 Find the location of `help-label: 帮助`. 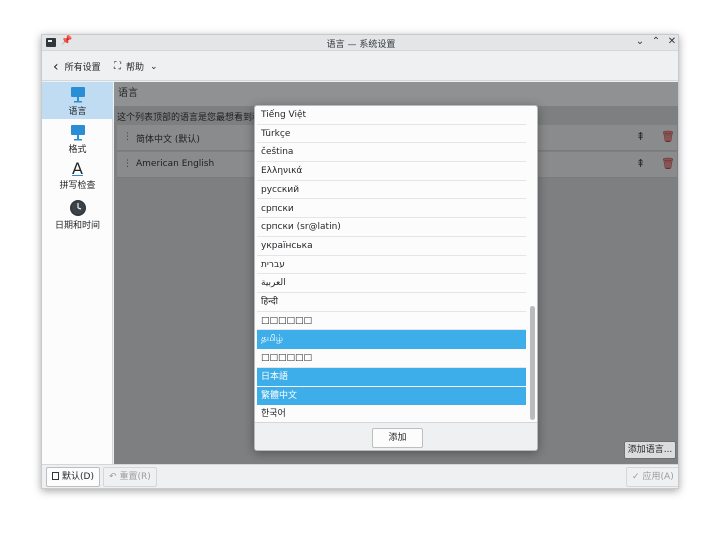

help-label: 帮助 is located at coordinates (135, 68).